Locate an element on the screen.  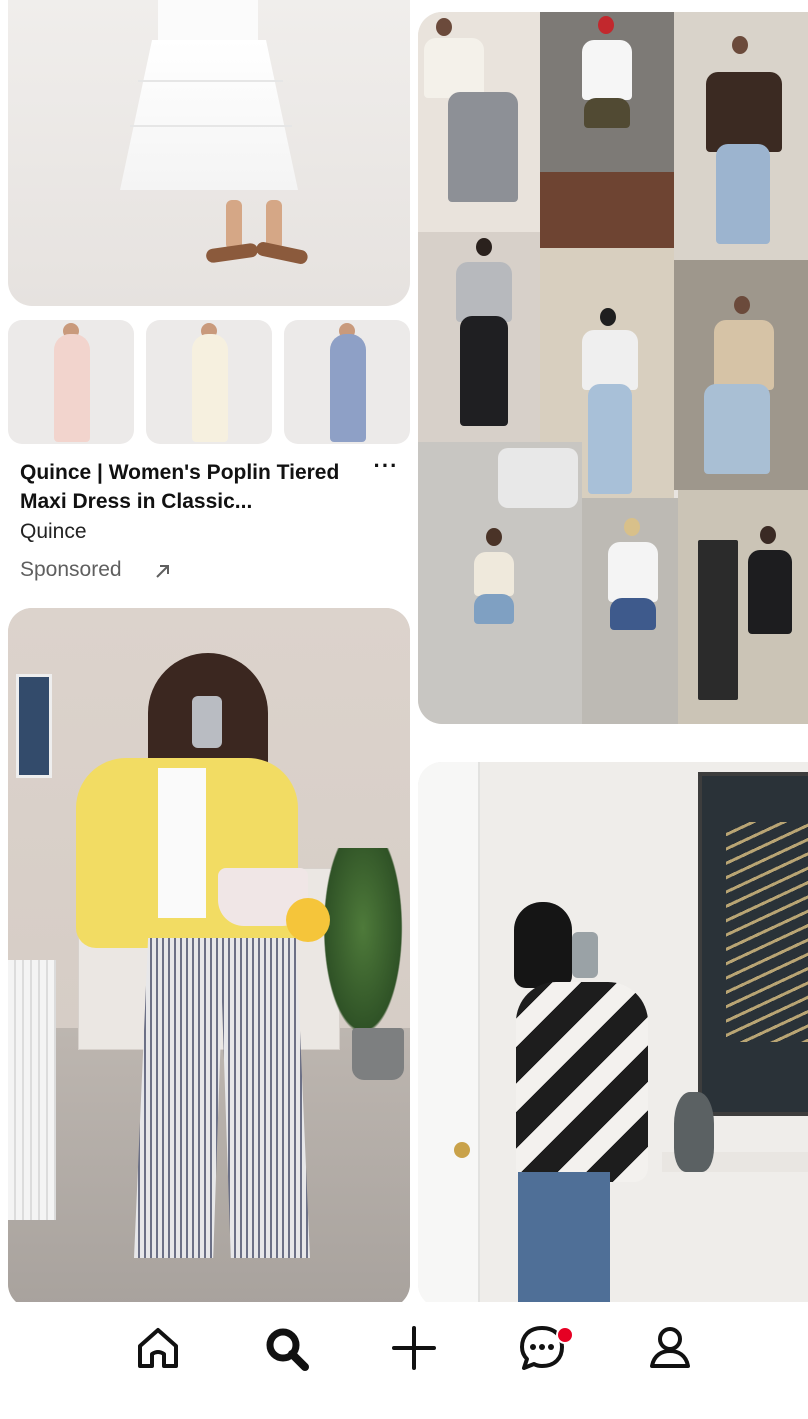
pink-dress is located at coordinates (72, 388).